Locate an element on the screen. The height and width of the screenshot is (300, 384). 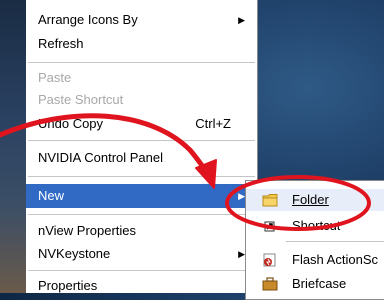
menu-item-label: Paste Shortcut is located at coordinates (81, 99).